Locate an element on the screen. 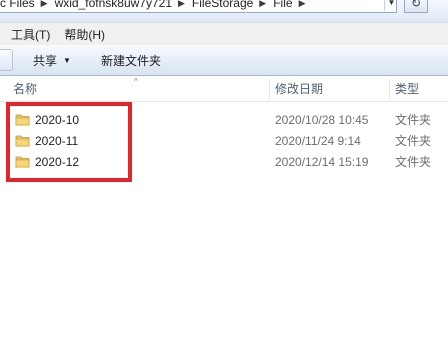 This screenshot has height=350, width=448. list-item: 2020-10 2020/10/28 10:45 文件夹 is located at coordinates (224, 120).